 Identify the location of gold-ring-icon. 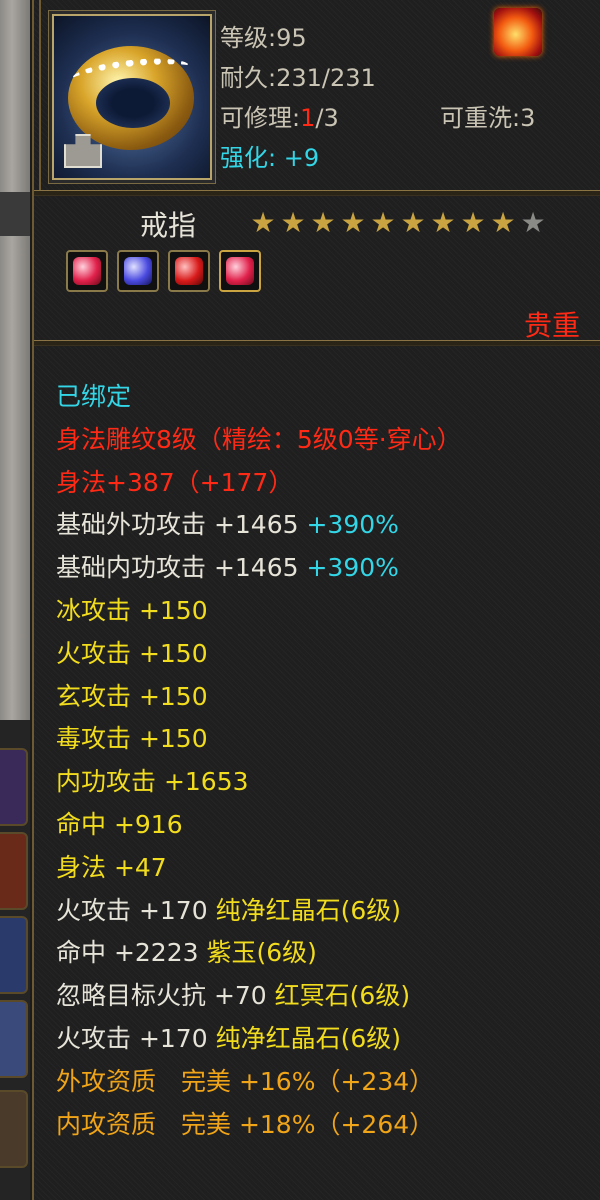
(132, 97).